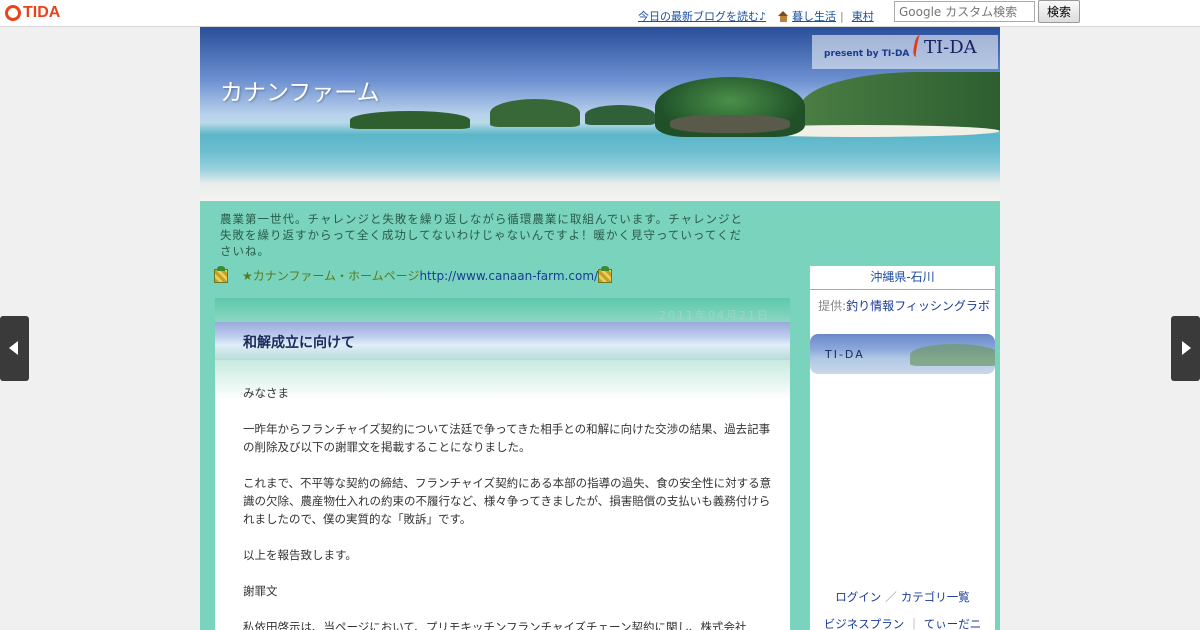  Describe the element at coordinates (832, 306) in the screenshot. I see `provider-prefix: 提供:` at that location.